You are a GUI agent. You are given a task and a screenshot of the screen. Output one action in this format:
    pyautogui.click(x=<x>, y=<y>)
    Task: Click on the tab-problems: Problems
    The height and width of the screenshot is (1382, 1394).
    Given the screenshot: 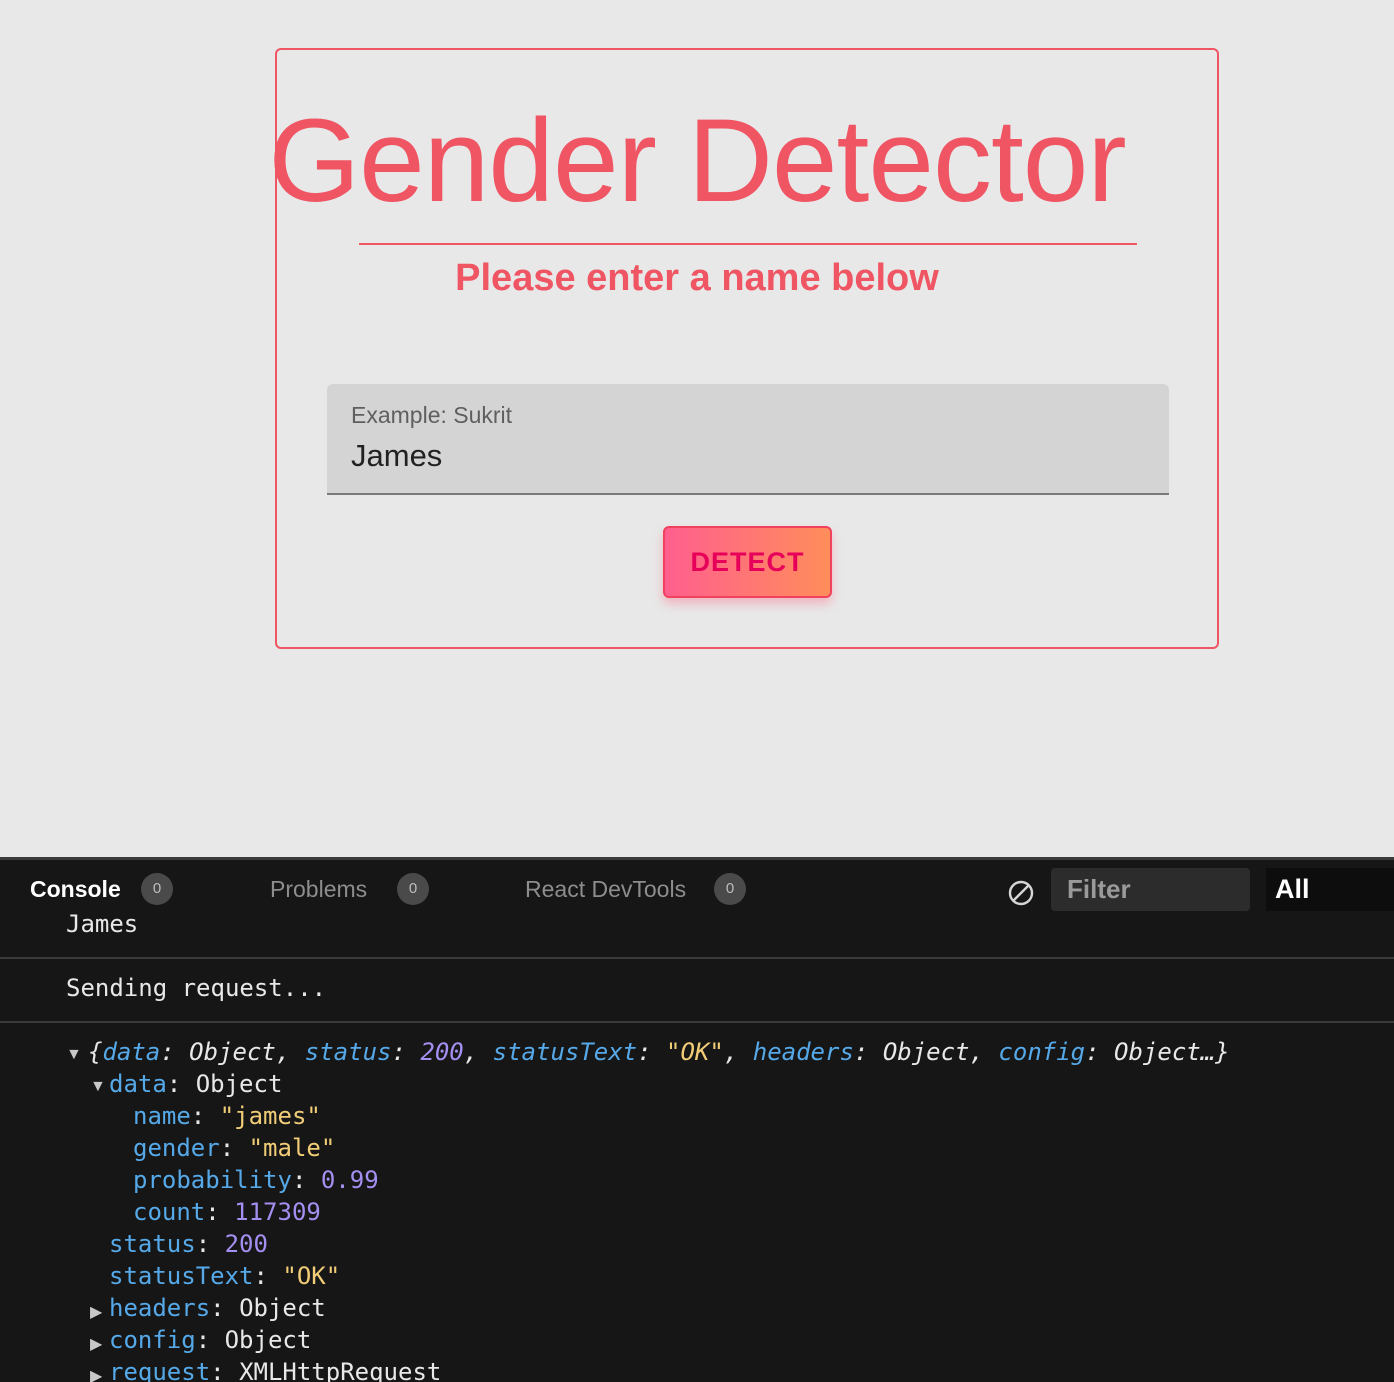 What is the action you would take?
    pyautogui.click(x=318, y=889)
    